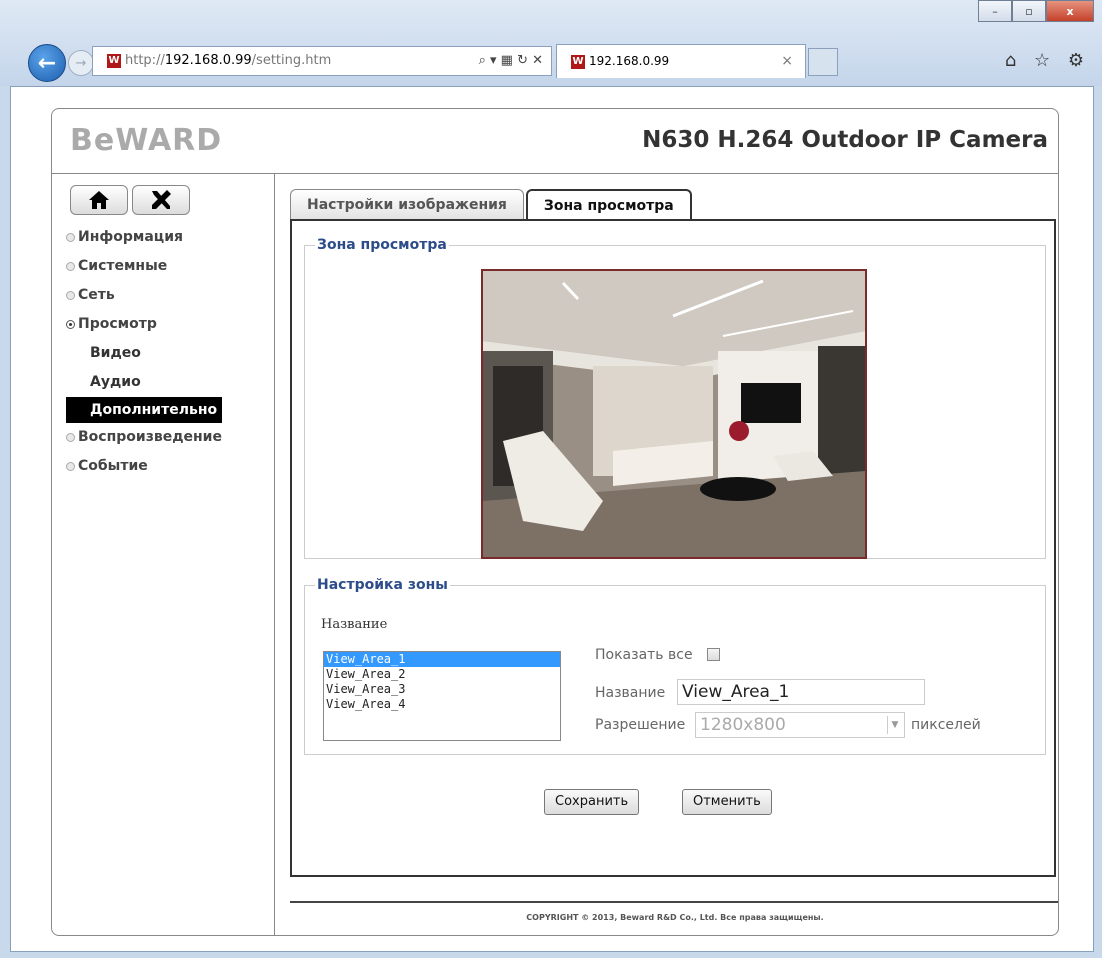 This screenshot has height=958, width=1102. I want to click on home-icon, so click(99, 200).